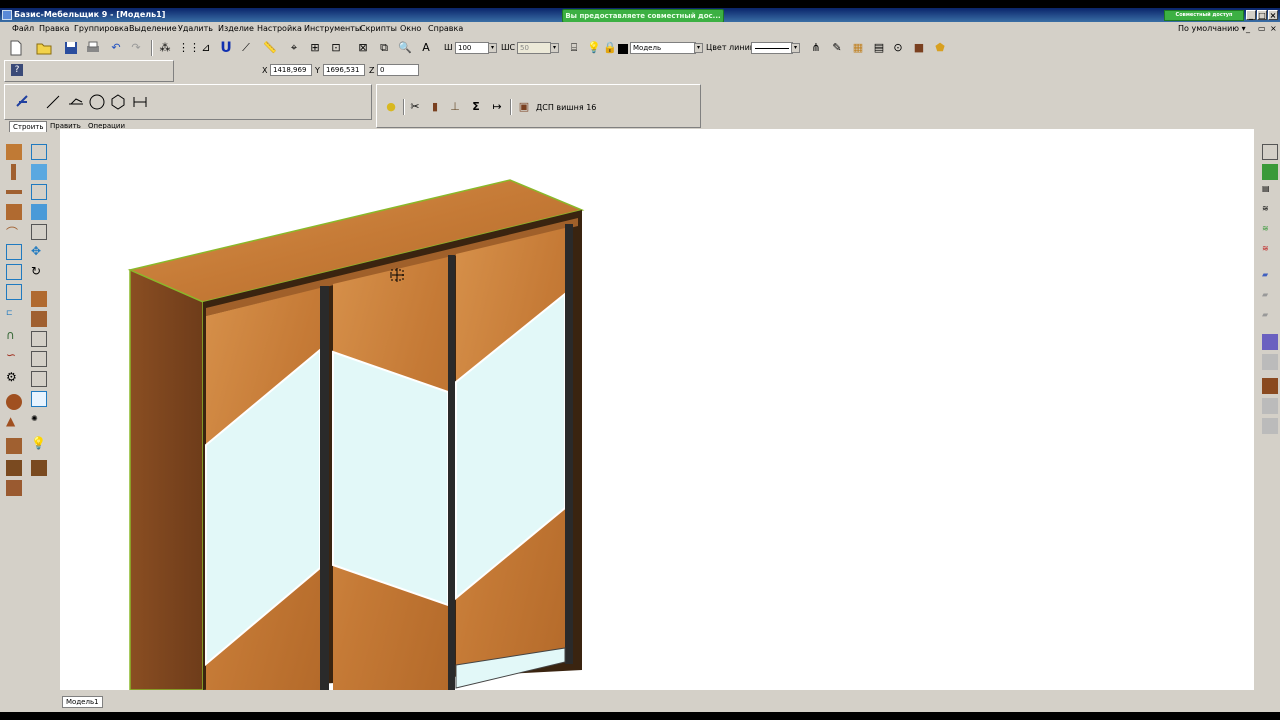 The image size is (1280, 720). I want to click on lock-icon: 🔒, so click(610, 48).